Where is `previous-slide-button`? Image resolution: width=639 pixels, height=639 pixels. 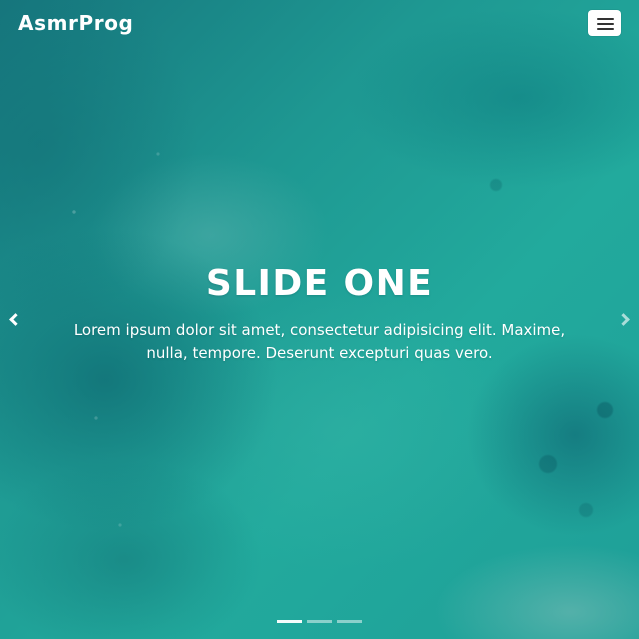
previous-slide-button is located at coordinates (15, 321).